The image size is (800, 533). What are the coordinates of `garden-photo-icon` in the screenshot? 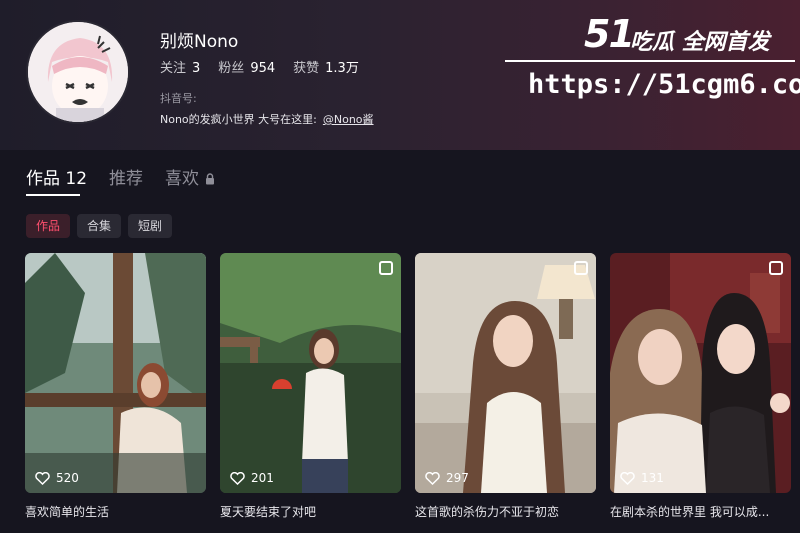 It's located at (310, 373).